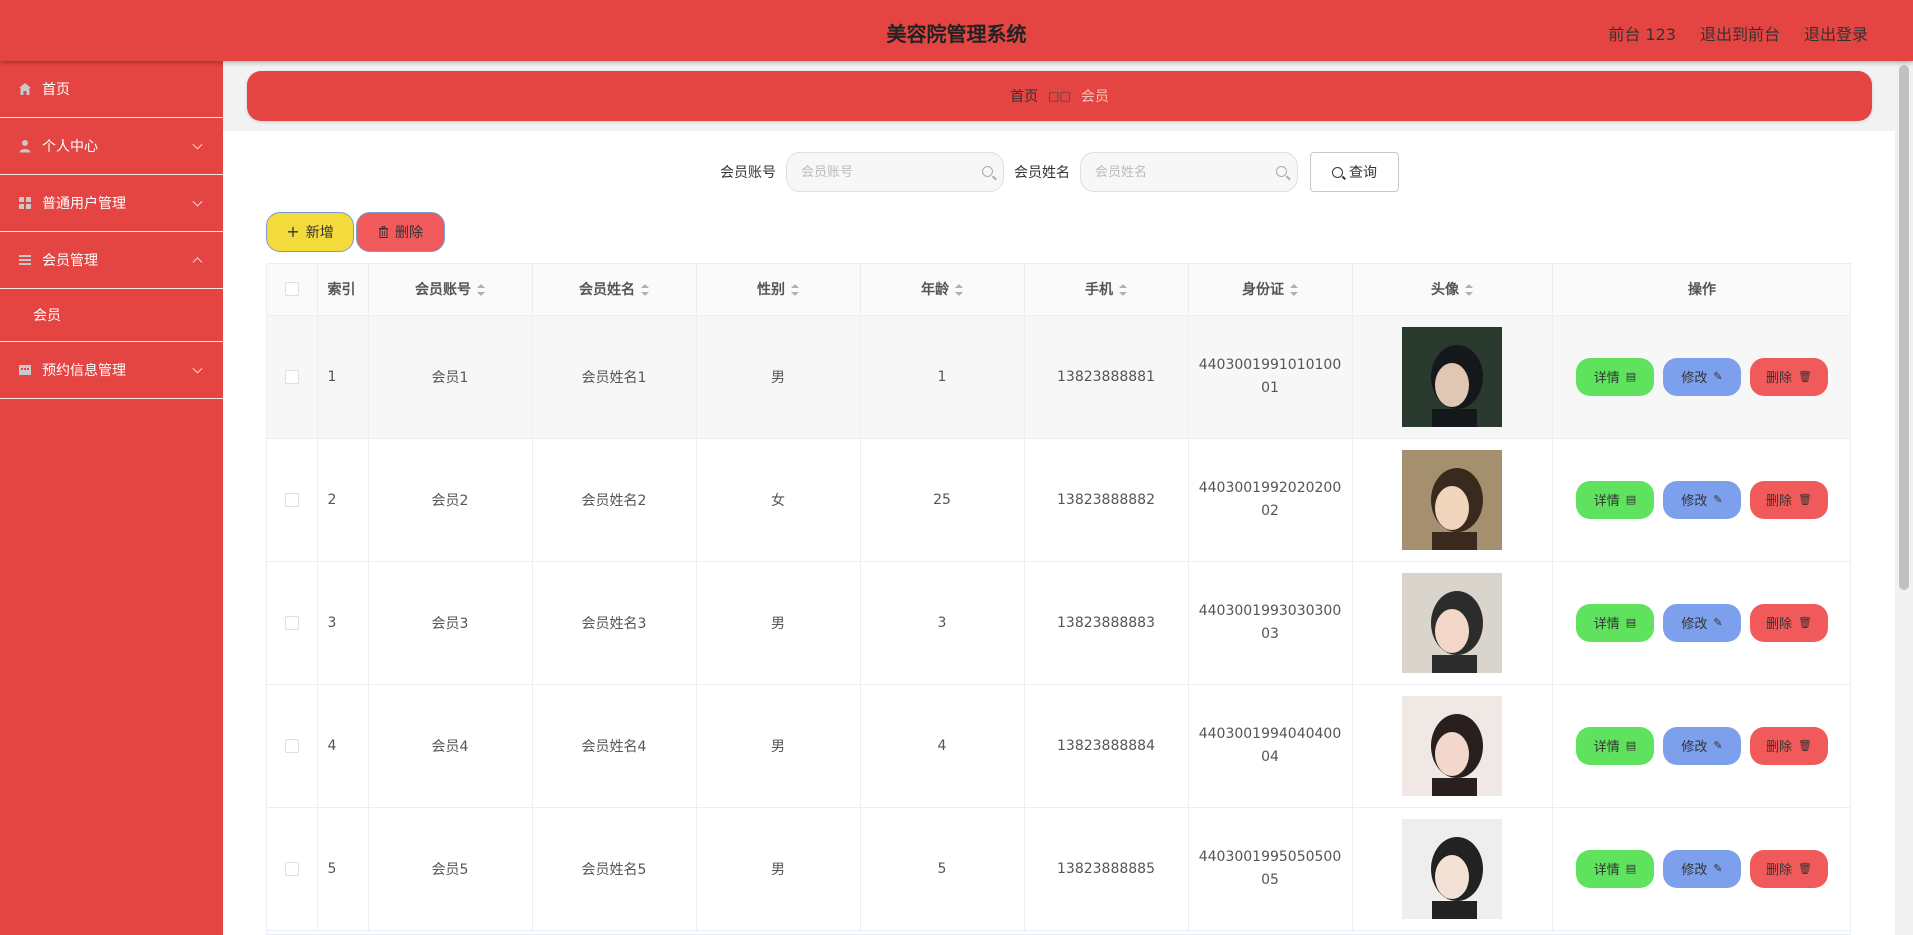 The height and width of the screenshot is (935, 1913). Describe the element at coordinates (1354, 172) in the screenshot. I see `query-button: 查询` at that location.